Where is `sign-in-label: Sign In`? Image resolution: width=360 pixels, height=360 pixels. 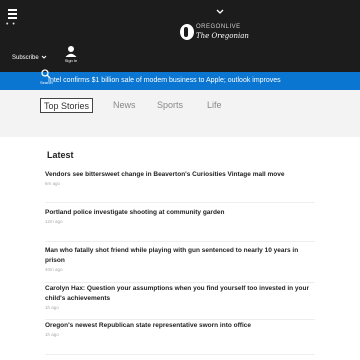 sign-in-label: Sign In is located at coordinates (71, 60).